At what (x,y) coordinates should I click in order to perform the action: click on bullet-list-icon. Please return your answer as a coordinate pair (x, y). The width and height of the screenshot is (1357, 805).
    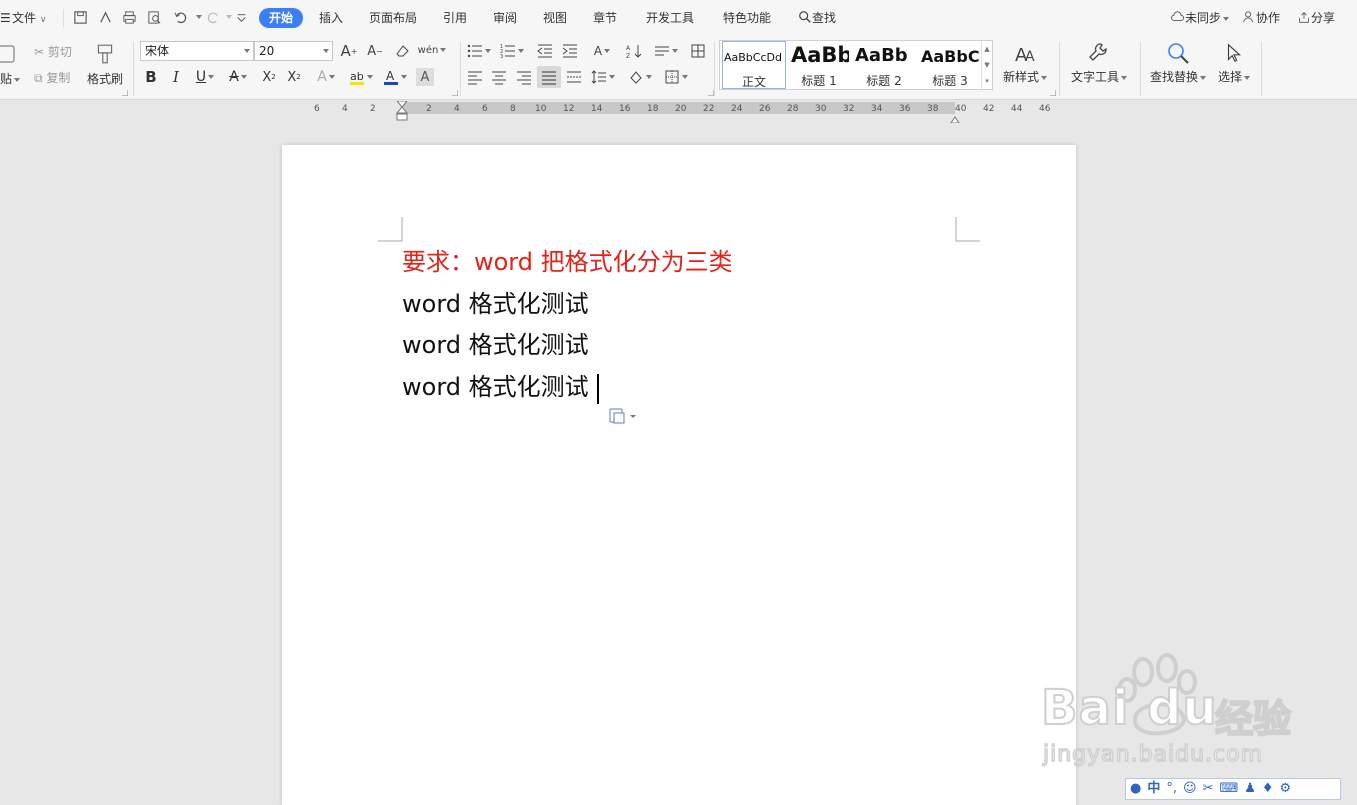
    Looking at the image, I should click on (479, 51).